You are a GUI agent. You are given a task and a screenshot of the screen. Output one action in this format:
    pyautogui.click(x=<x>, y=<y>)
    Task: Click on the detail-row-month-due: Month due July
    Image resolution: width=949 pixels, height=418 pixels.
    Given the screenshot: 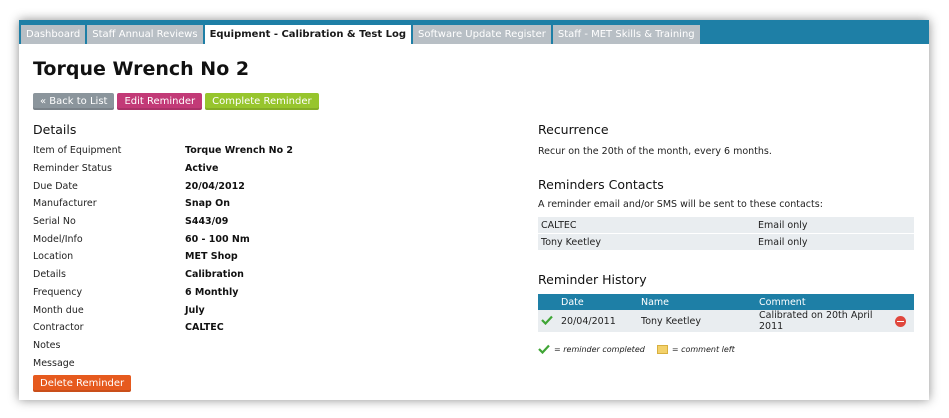 What is the action you would take?
    pyautogui.click(x=268, y=310)
    